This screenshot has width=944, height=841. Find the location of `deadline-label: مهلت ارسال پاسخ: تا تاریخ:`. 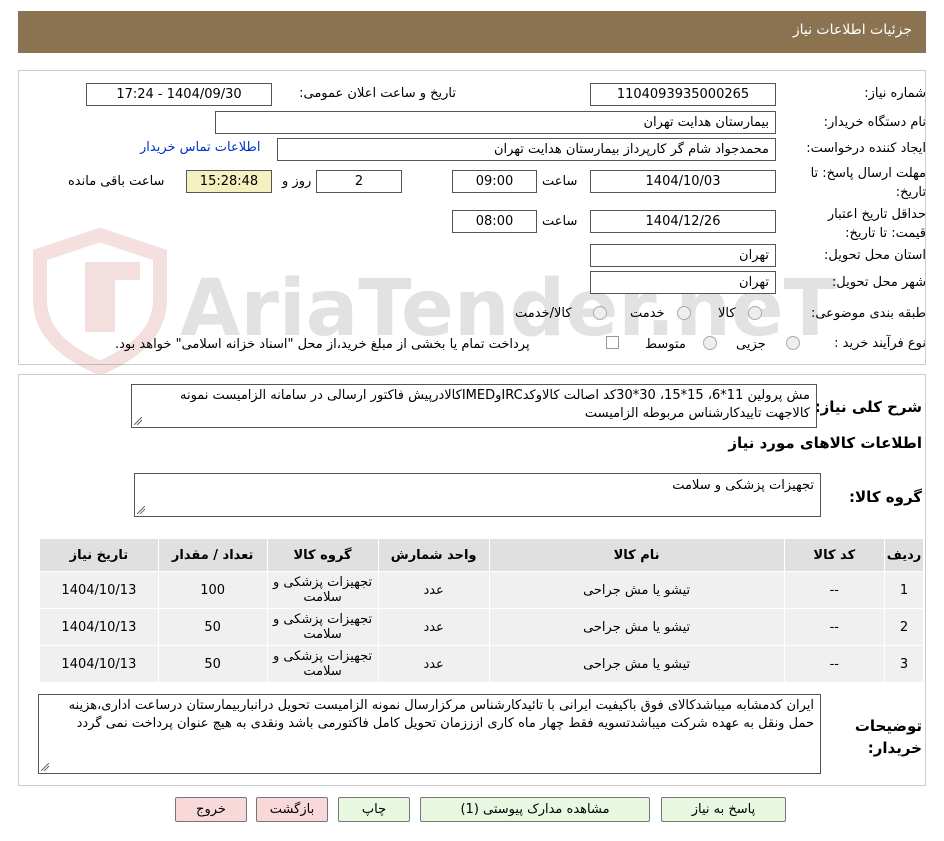

deadline-label: مهلت ارسال پاسخ: تا تاریخ: is located at coordinates (868, 183).